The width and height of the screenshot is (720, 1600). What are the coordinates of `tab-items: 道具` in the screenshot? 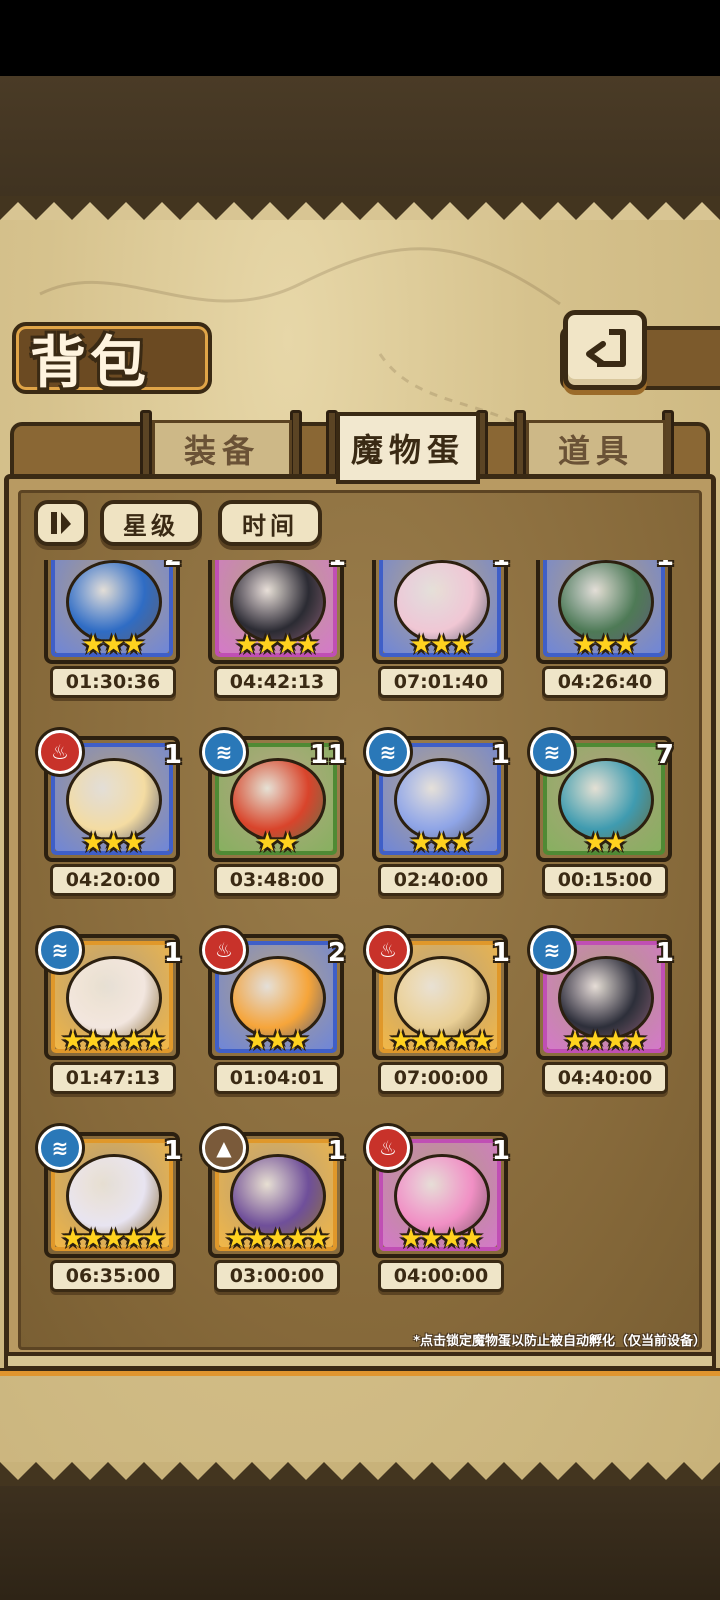 It's located at (596, 449).